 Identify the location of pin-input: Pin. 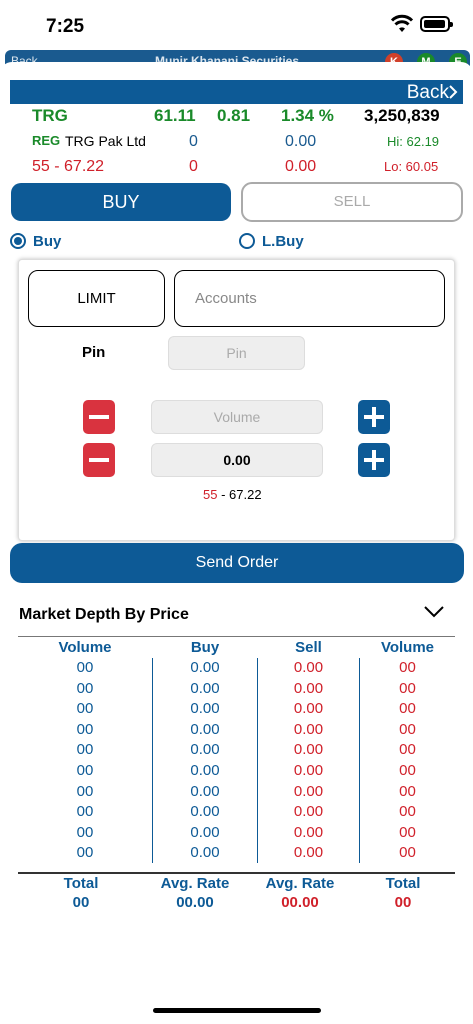
(236, 353).